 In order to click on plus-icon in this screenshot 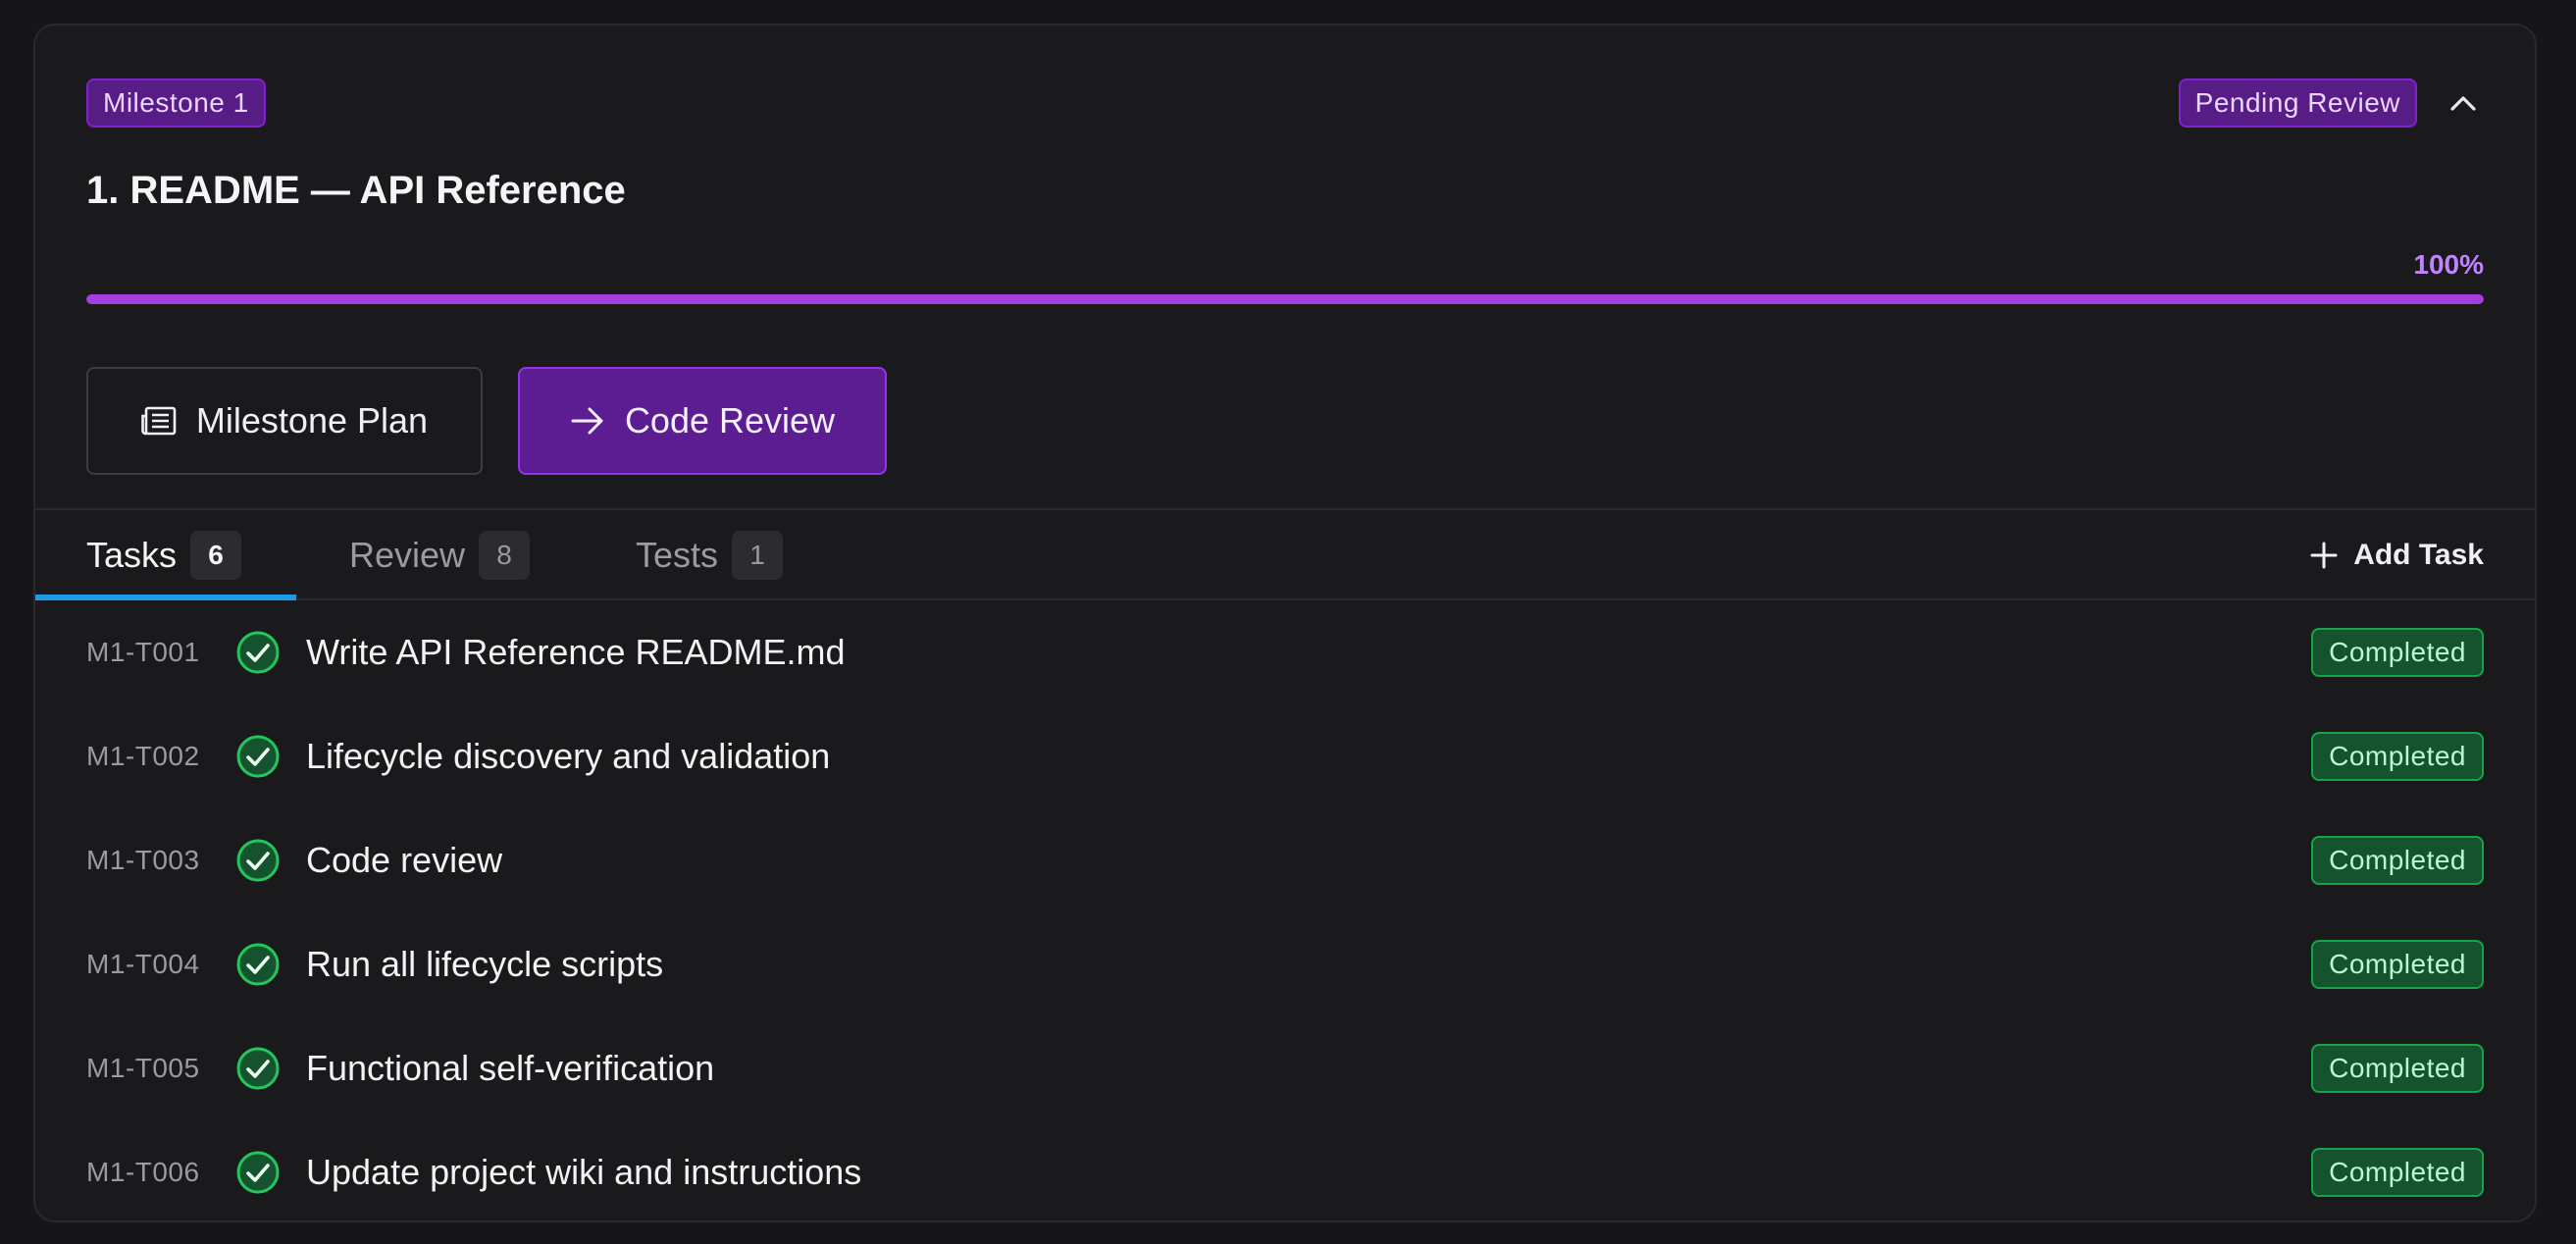, I will do `click(2324, 555)`.